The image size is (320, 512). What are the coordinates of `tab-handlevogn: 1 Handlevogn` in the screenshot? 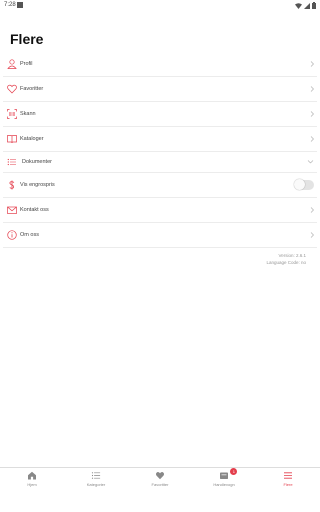 It's located at (224, 479).